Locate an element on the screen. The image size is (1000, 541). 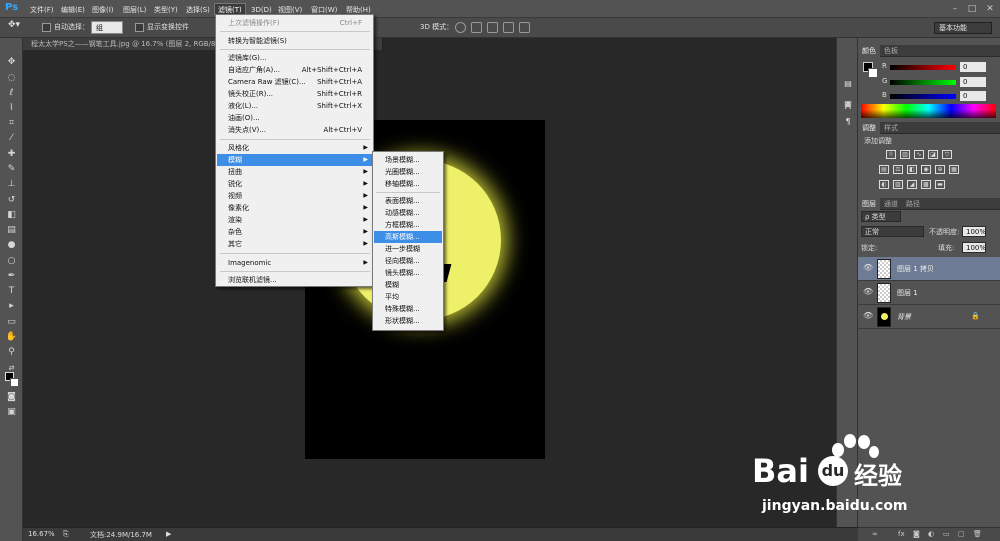
screen-mode-icon: ▣ is located at coordinates (11, 412).